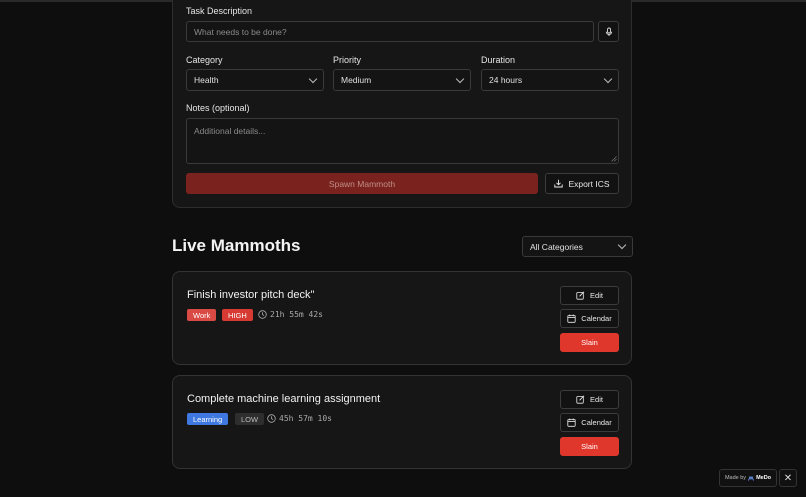 The image size is (806, 497). I want to click on priority-badge: LOW, so click(250, 419).